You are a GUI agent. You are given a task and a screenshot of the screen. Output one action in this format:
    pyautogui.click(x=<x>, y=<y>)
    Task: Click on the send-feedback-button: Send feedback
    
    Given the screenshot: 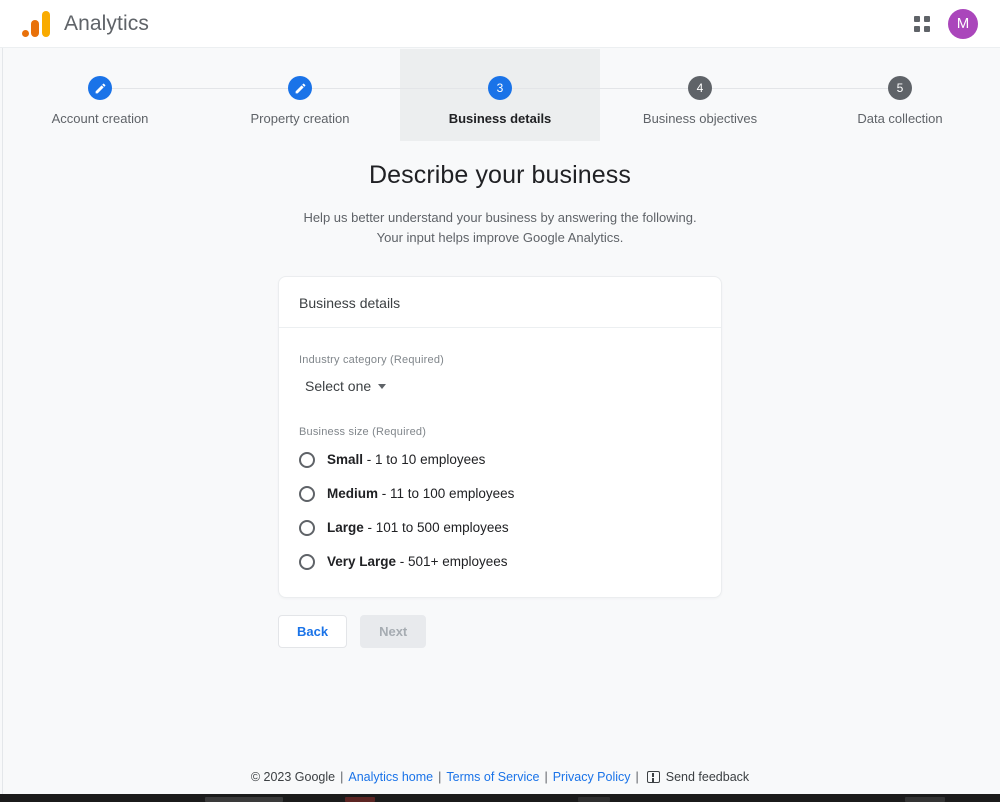 What is the action you would take?
    pyautogui.click(x=698, y=777)
    